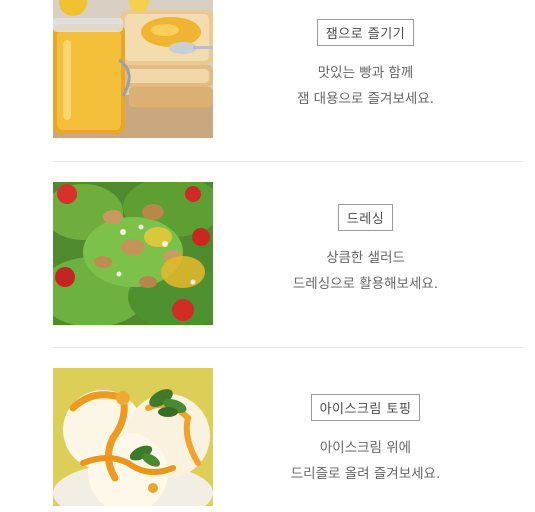  Describe the element at coordinates (365, 407) in the screenshot. I see `tag-icecream: 아이스크림 토핑` at that location.